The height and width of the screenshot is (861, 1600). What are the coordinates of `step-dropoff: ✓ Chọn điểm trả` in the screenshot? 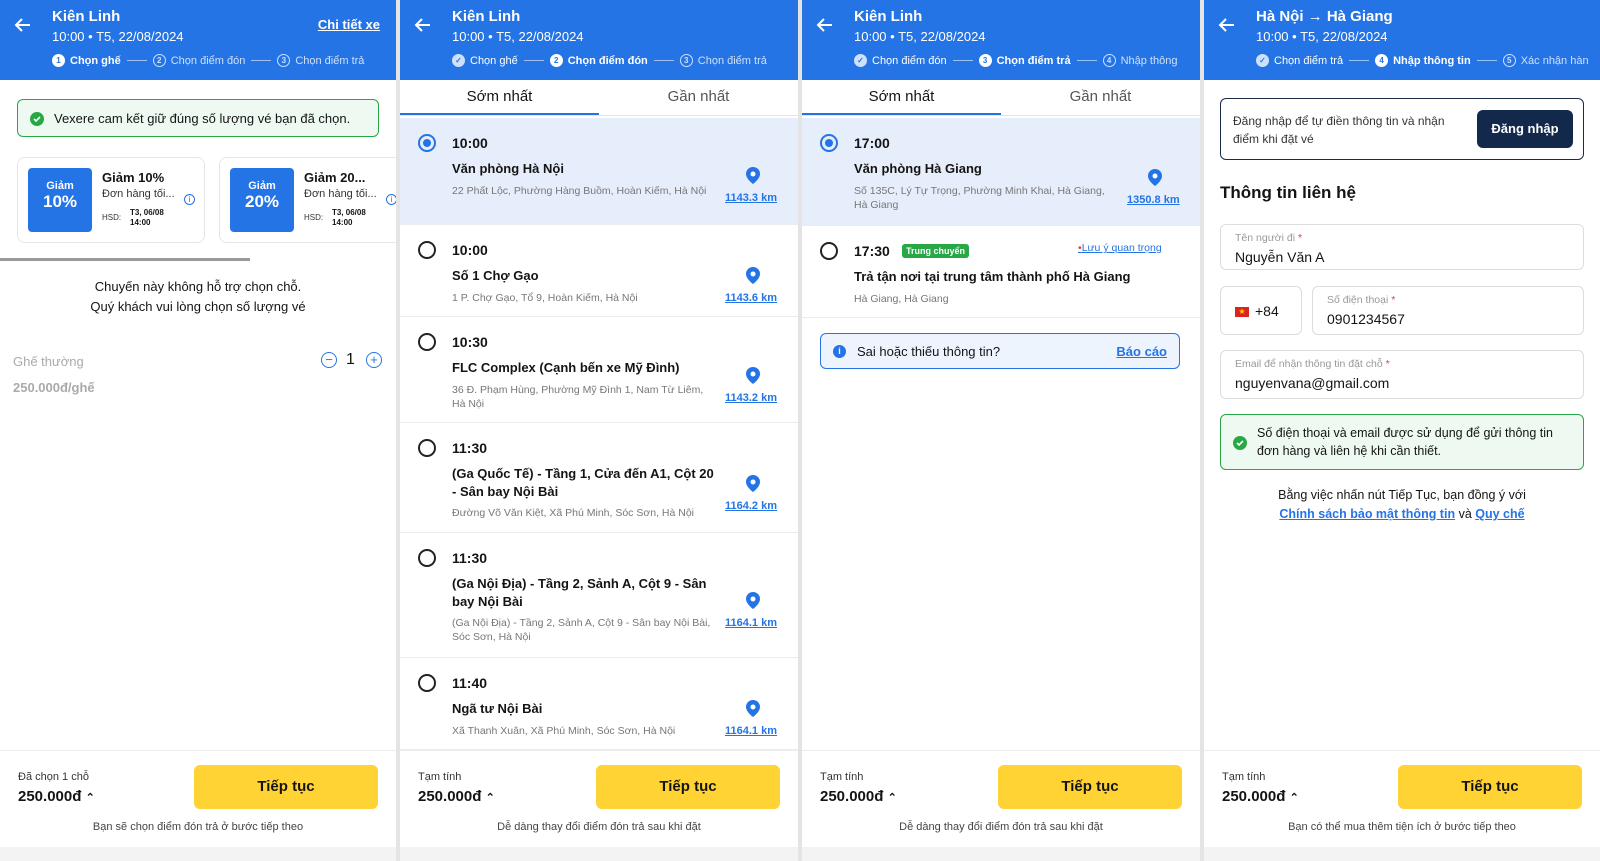 It's located at (1299, 60).